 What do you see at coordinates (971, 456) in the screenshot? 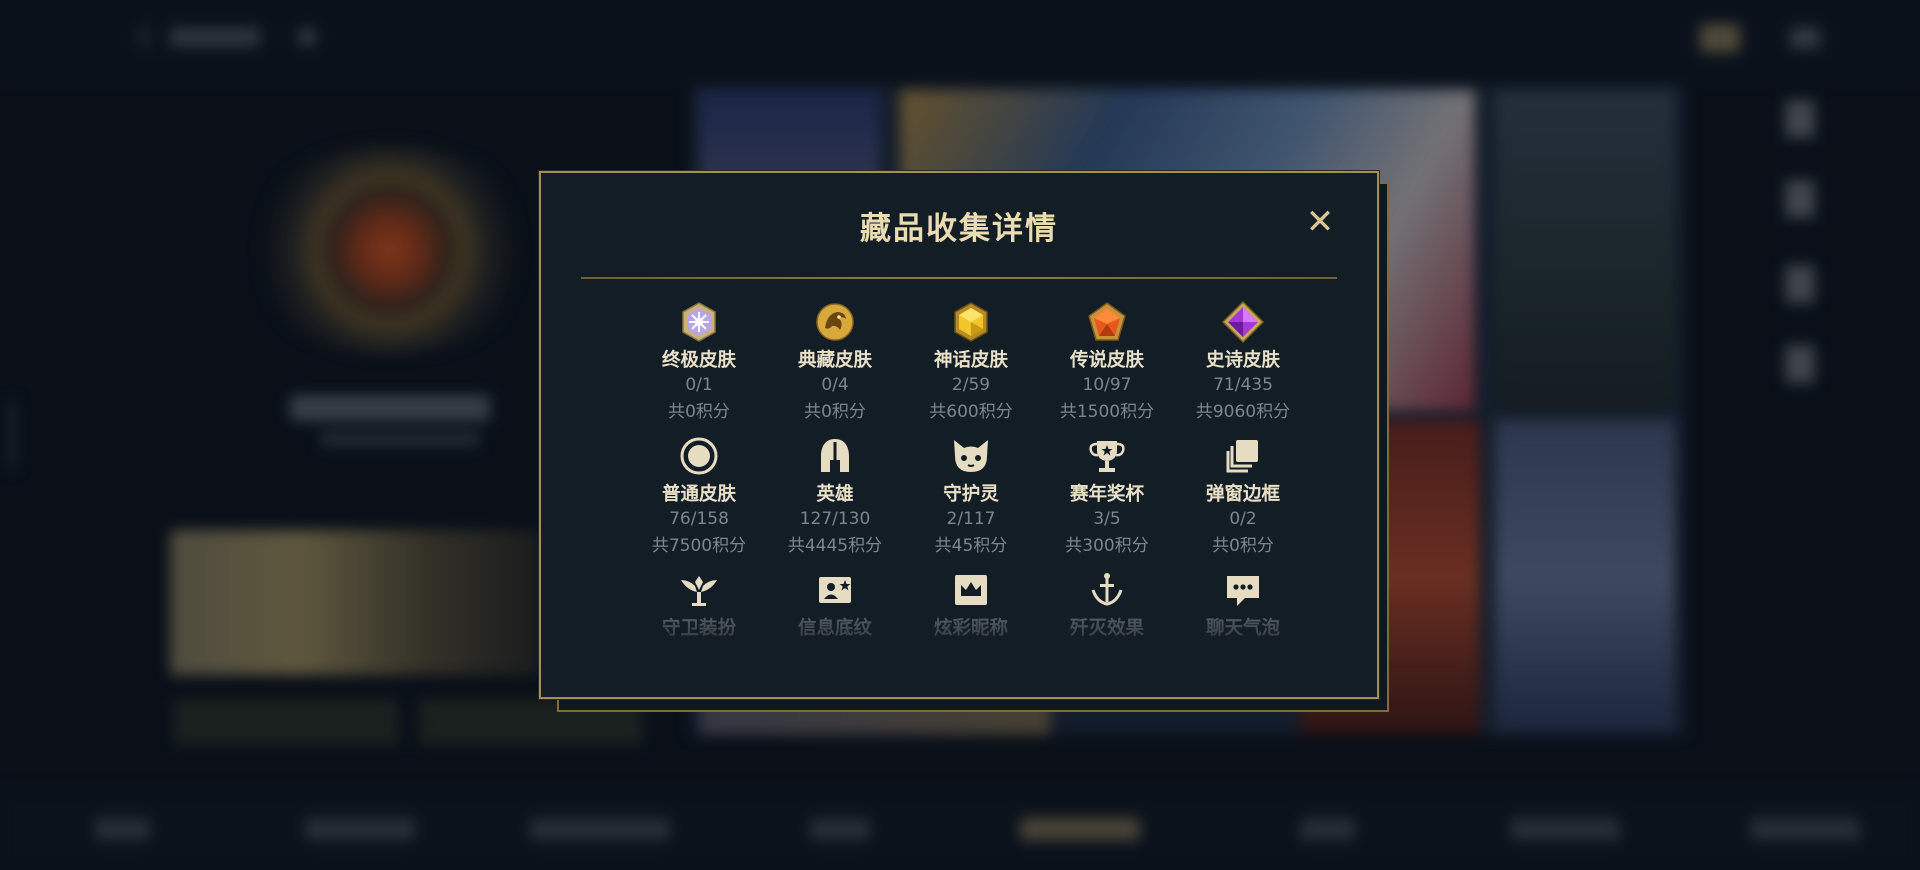
I see `guardian-spirit-icon` at bounding box center [971, 456].